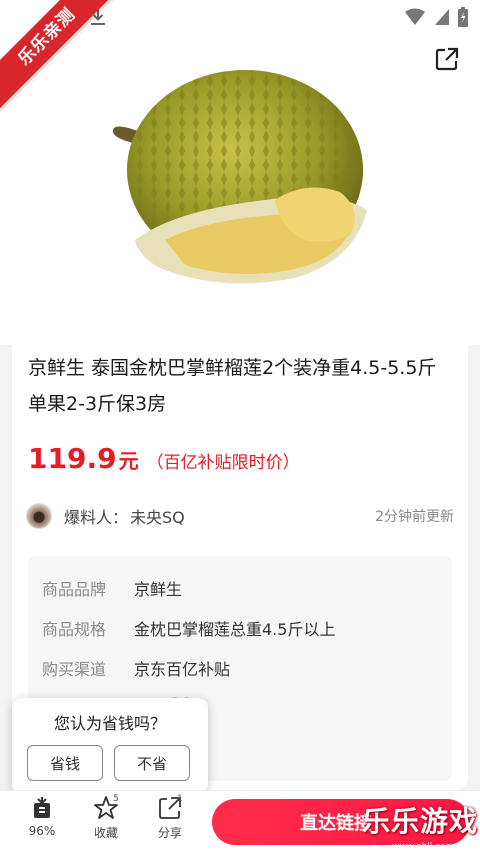  What do you see at coordinates (240, 516) in the screenshot?
I see `author-row: 爆料人： 未央SQ 2分钟前更新` at bounding box center [240, 516].